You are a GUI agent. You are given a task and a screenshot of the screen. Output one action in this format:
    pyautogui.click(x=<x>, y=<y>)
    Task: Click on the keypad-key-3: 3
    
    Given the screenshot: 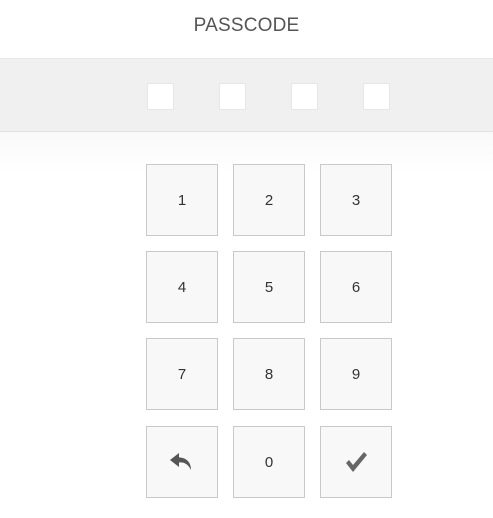 What is the action you would take?
    pyautogui.click(x=356, y=200)
    